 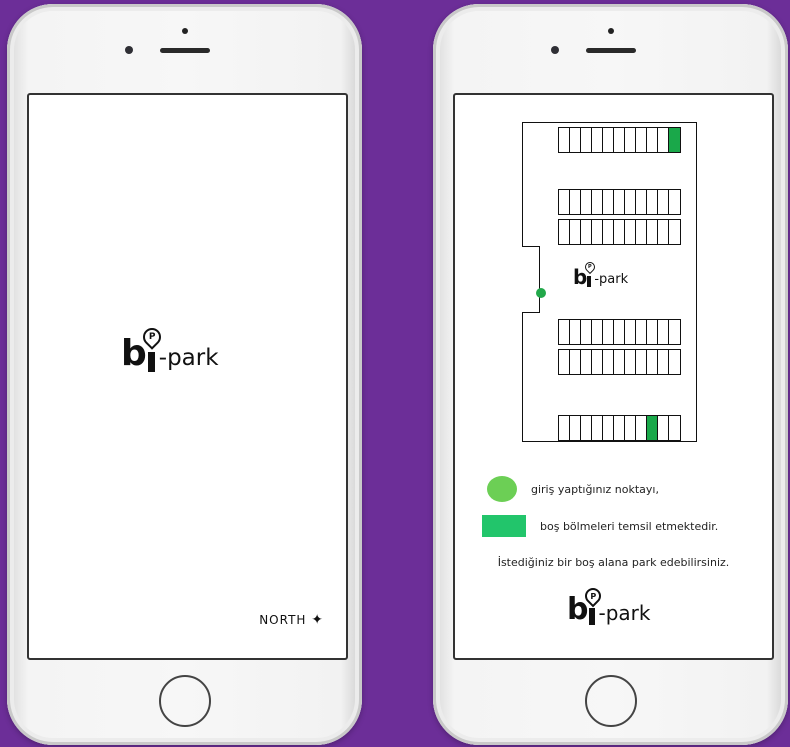 I want to click on legend-free-text: boş bölmeleri temsil etmektedir., so click(x=629, y=526).